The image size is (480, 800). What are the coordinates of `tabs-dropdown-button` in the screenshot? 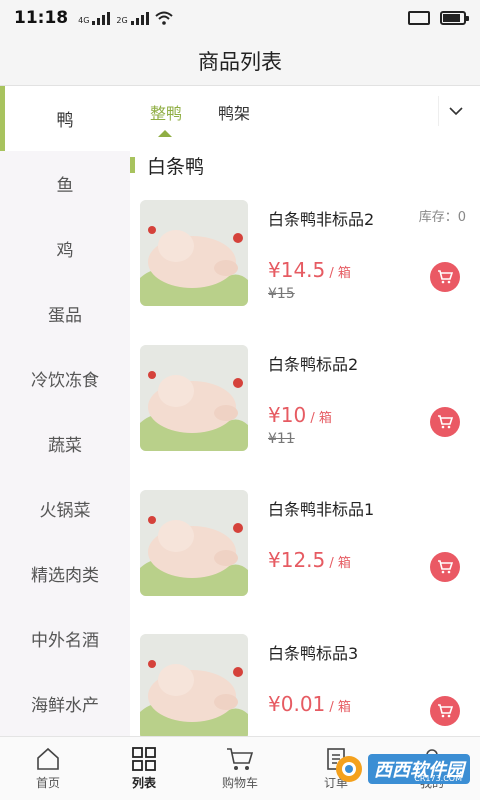 It's located at (455, 111).